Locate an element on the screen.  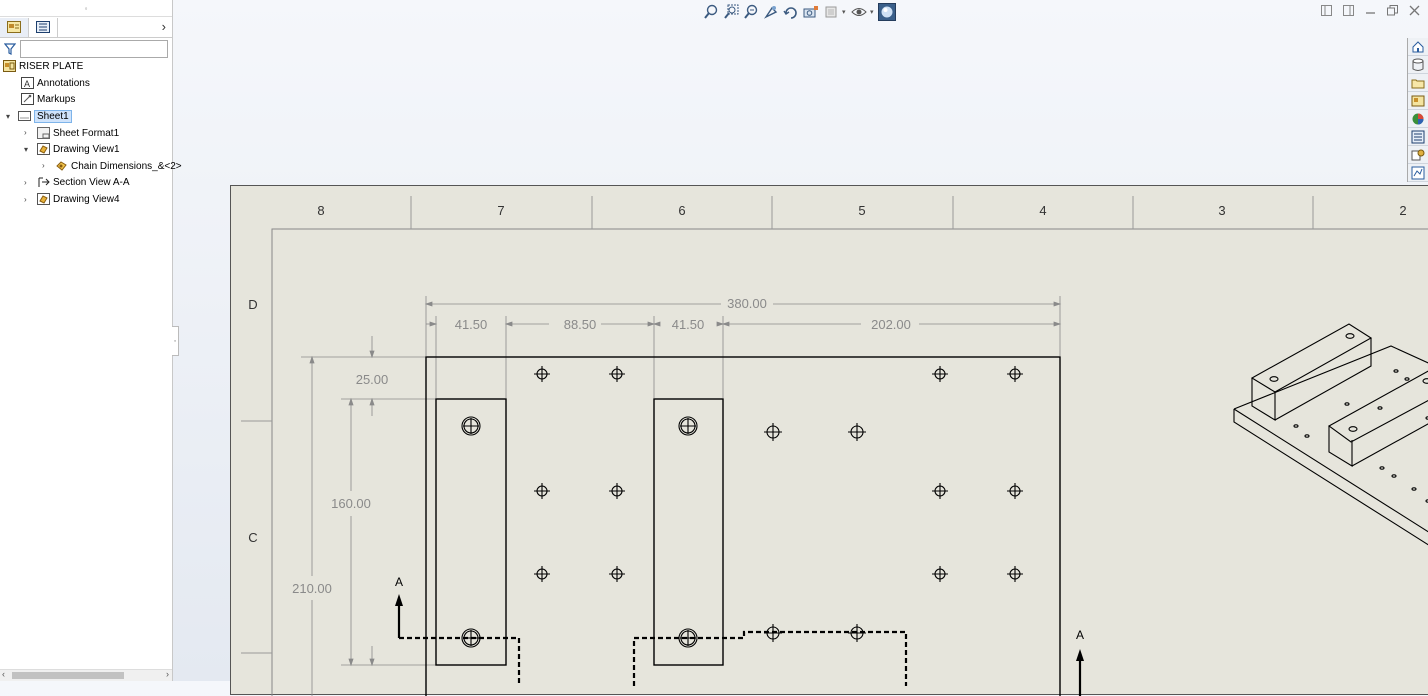
zoom-fit-icon is located at coordinates (711, 11).